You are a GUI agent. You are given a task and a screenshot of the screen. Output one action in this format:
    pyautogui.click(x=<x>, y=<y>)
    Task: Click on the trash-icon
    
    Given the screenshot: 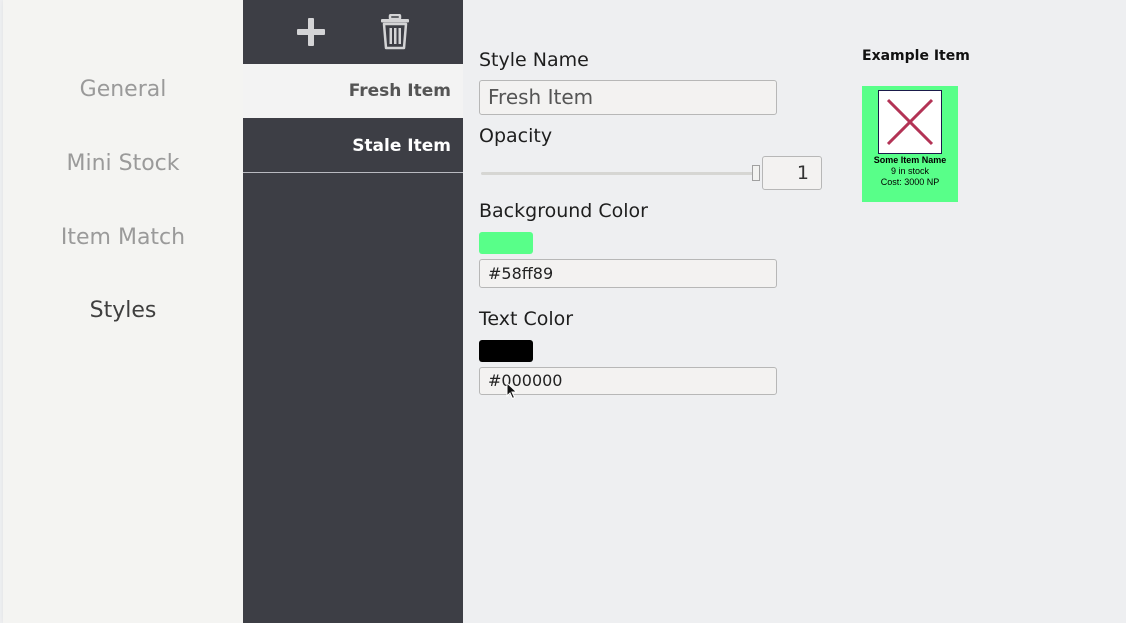 What is the action you would take?
    pyautogui.click(x=395, y=31)
    